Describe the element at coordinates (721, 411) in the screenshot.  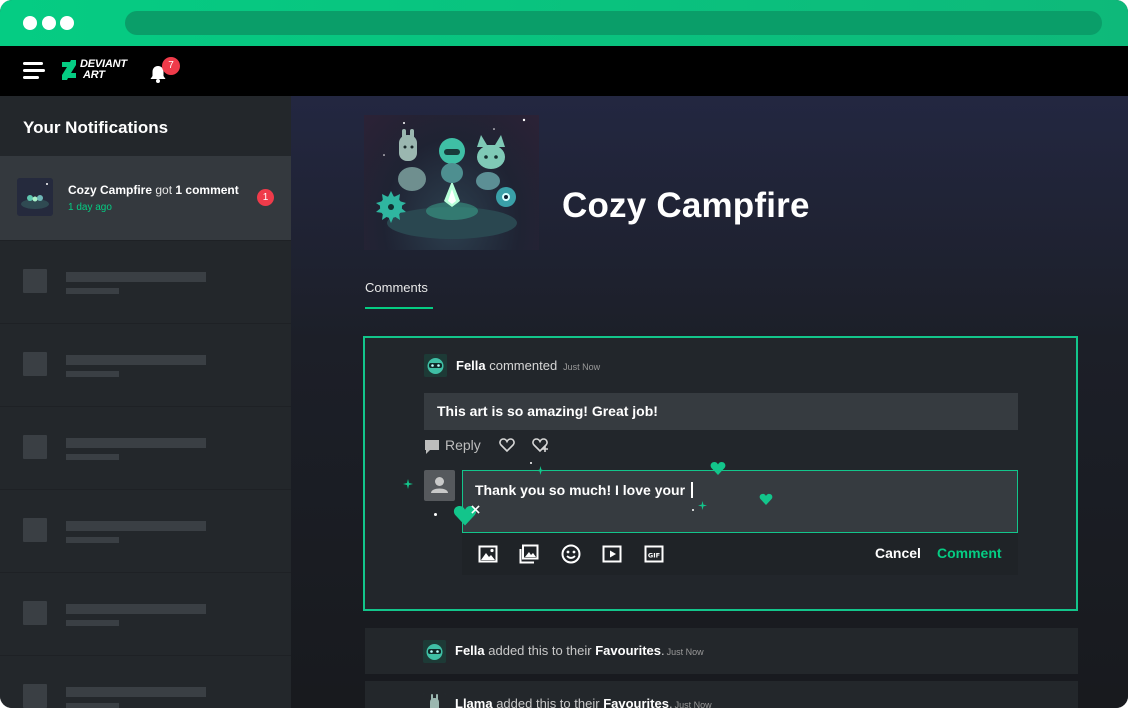
I see `comment-body: This art is so amazing! Great job!` at that location.